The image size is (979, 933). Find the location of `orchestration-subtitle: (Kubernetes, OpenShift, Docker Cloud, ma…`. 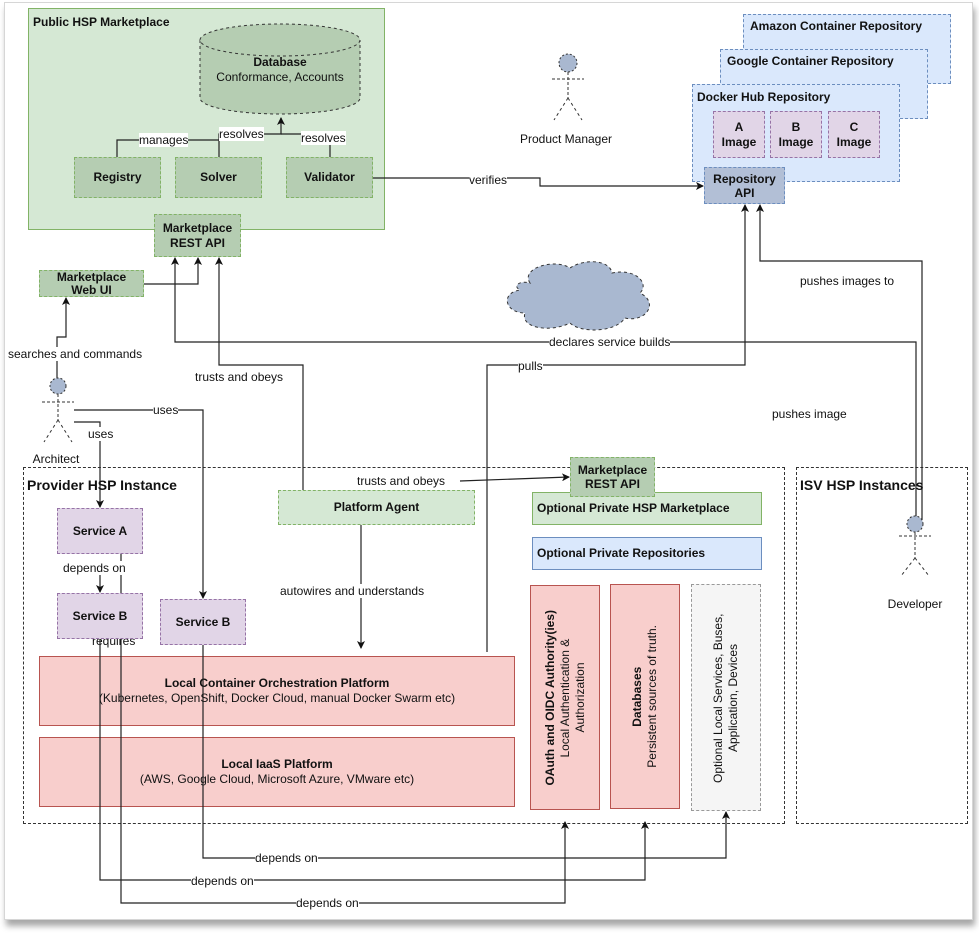

orchestration-subtitle: (Kubernetes, OpenShift, Docker Cloud, ma… is located at coordinates (277, 698).